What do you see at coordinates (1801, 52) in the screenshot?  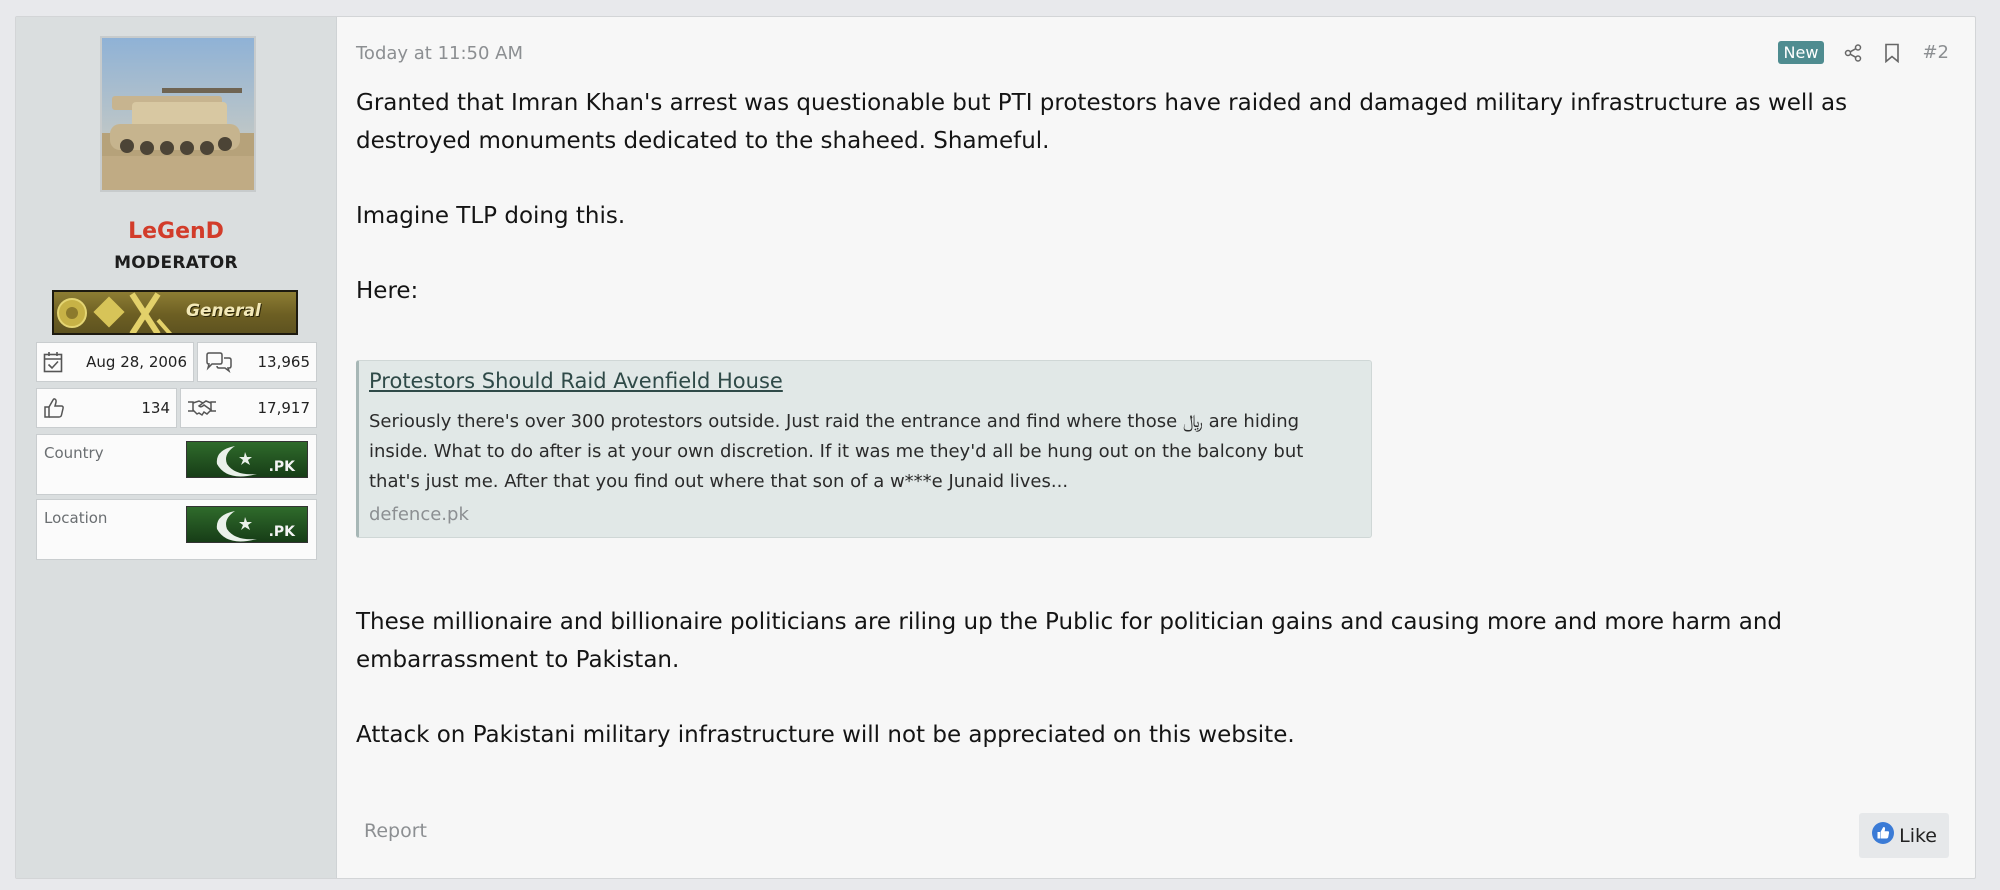 I see `new-badge: New` at bounding box center [1801, 52].